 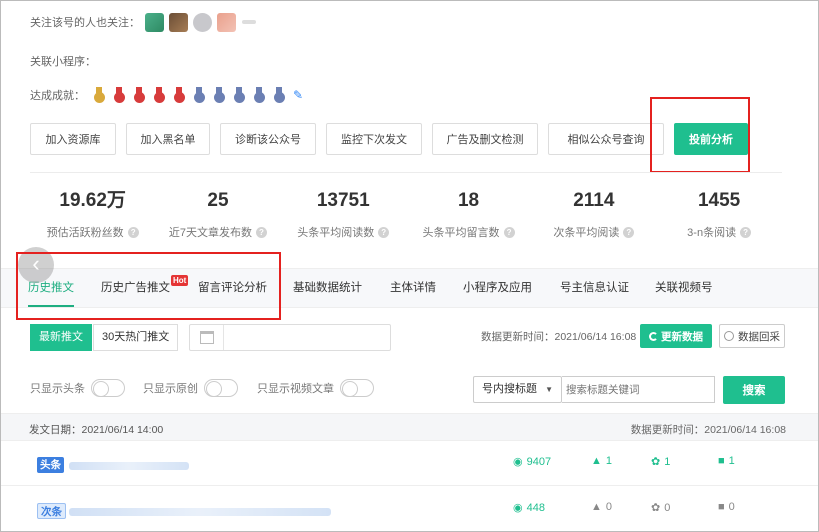 I want to click on stat-value: 18, so click(x=468, y=200).